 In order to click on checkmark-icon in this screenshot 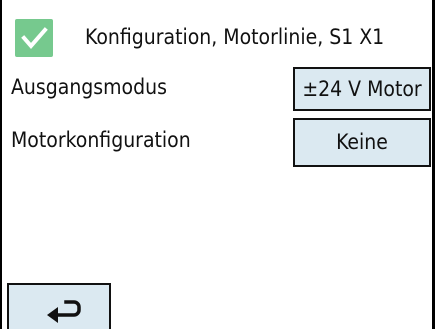, I will do `click(34, 38)`.